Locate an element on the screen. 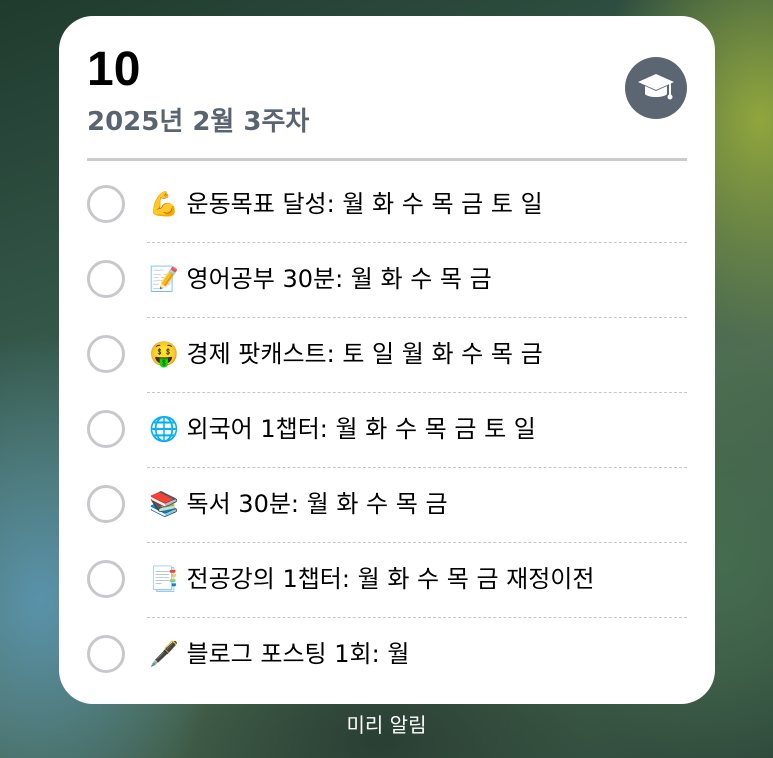 This screenshot has height=758, width=773. reminder-item: 📝 영어공부 30분: 월 화 수 목 금 is located at coordinates (387, 281).